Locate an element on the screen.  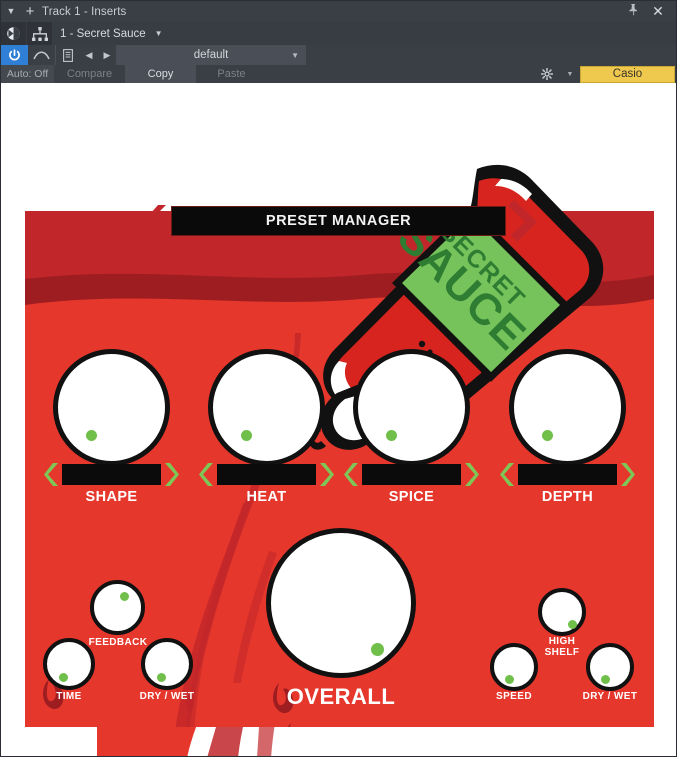
knob-label-time: TIME is located at coordinates (69, 696).